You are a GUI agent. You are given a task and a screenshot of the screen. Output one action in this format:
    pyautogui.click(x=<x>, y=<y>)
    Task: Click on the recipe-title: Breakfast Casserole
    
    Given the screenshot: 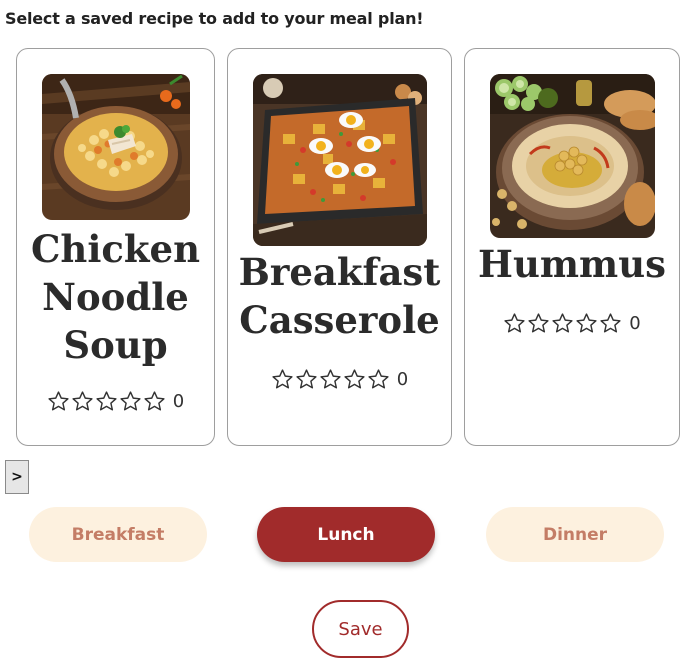 What is the action you would take?
    pyautogui.click(x=339, y=296)
    